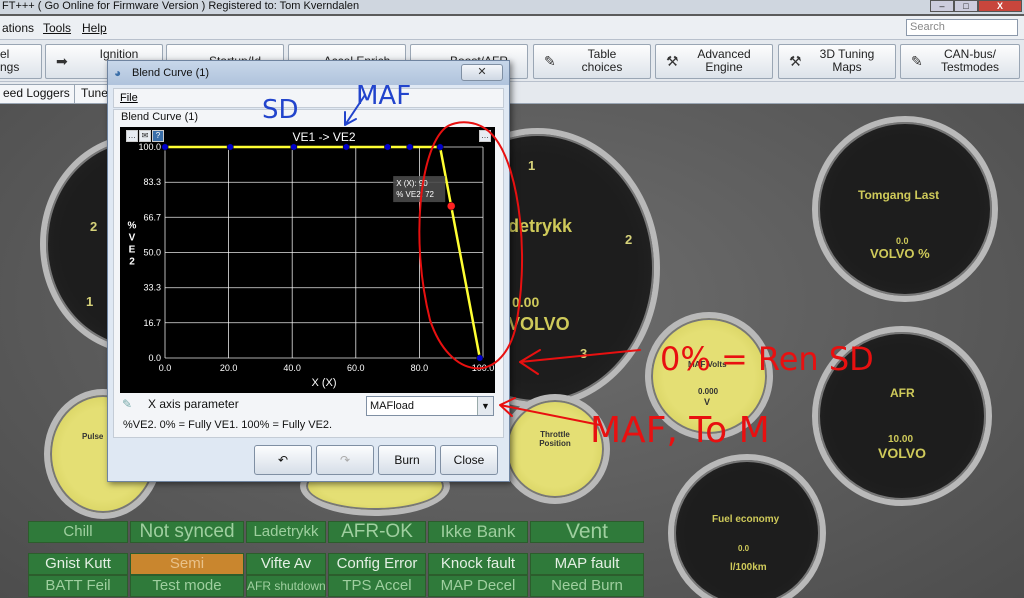 This screenshot has height=598, width=1024. Describe the element at coordinates (127, 404) in the screenshot. I see `pencil-icon: ✎` at that location.